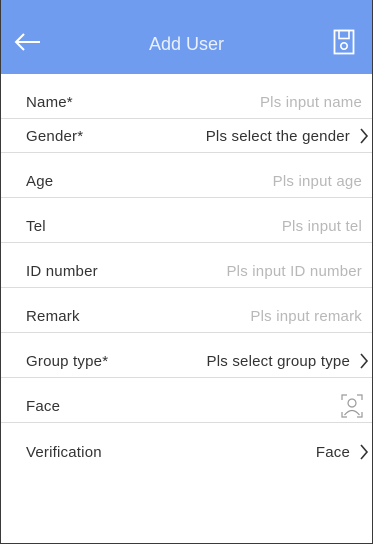  Describe the element at coordinates (186, 136) in the screenshot. I see `gender-row: Gender* Pls select the gender` at that location.